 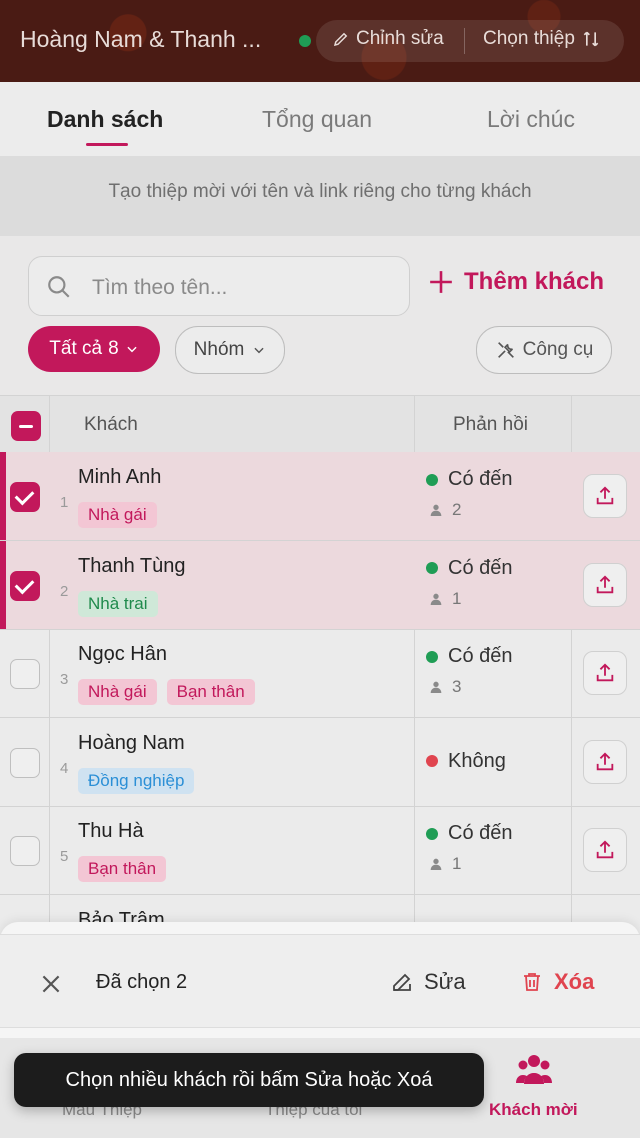 I want to click on guest-name: Thu Hà, so click(x=111, y=831).